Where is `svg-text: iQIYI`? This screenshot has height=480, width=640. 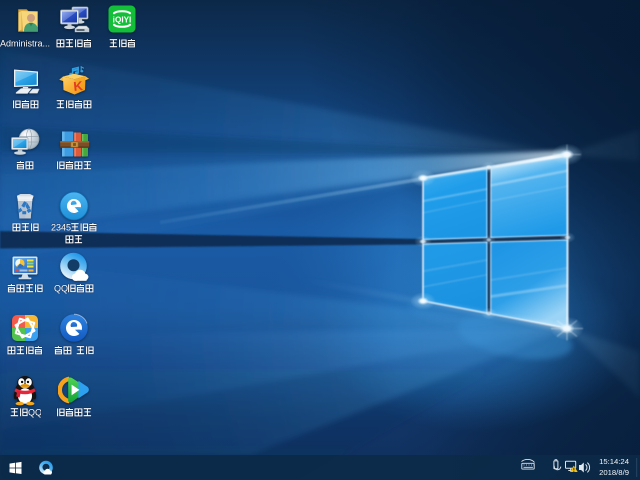
svg-text: iQIYI is located at coordinates (122, 19).